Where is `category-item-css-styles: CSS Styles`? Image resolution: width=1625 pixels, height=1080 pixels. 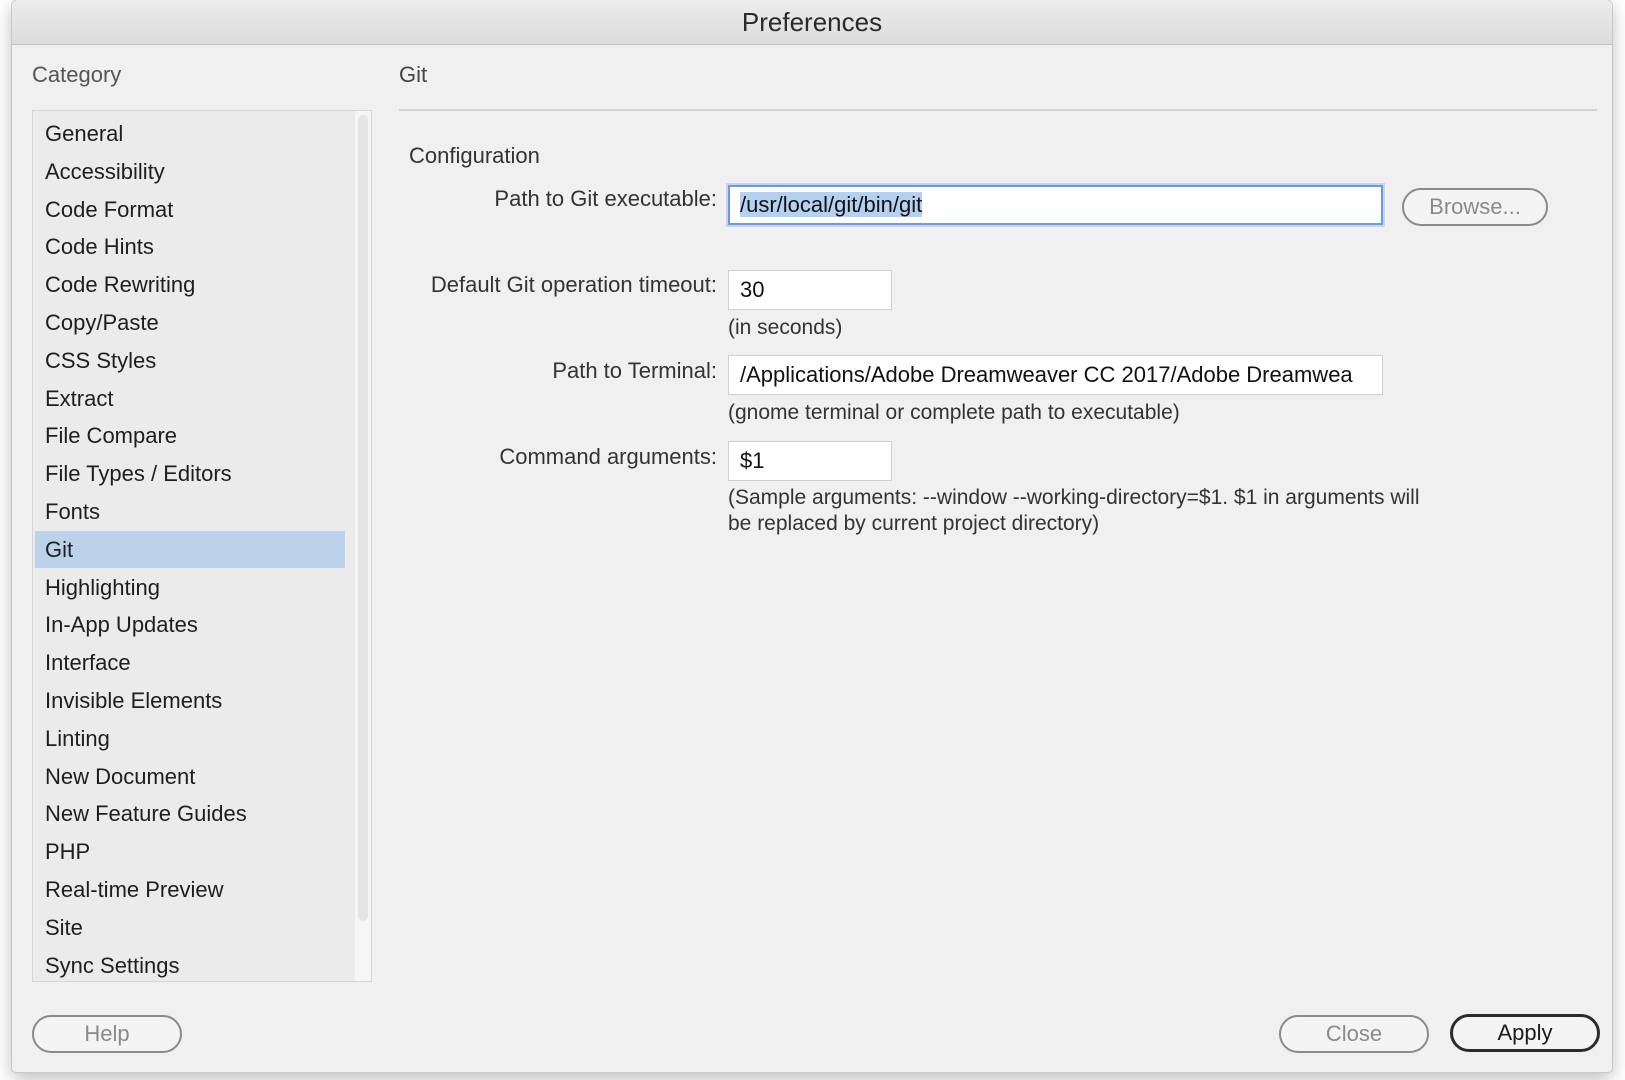
category-item-css-styles: CSS Styles is located at coordinates (190, 360).